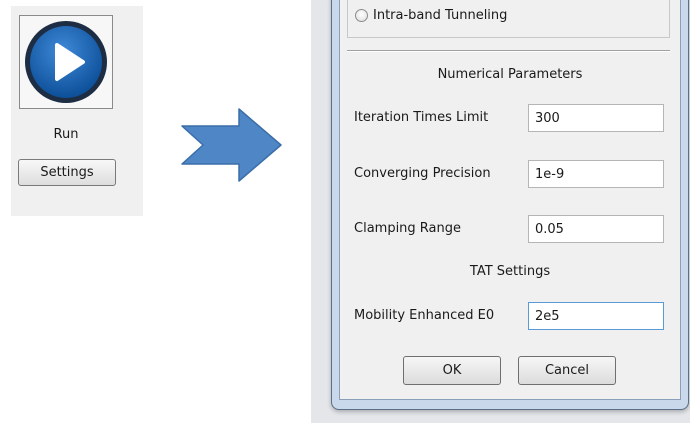 This screenshot has height=423, width=690. I want to click on run-label: Run, so click(66, 134).